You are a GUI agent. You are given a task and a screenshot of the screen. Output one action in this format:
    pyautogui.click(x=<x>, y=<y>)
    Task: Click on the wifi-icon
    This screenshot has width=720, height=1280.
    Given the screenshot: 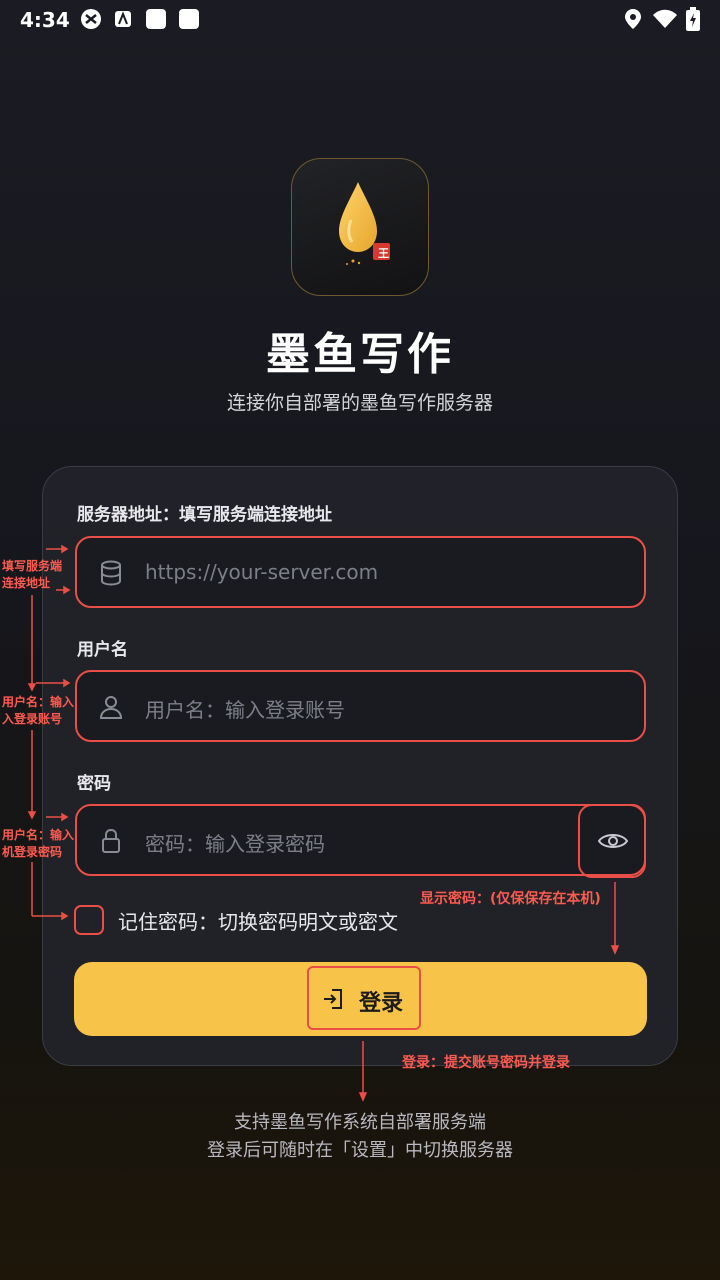 What is the action you would take?
    pyautogui.click(x=665, y=18)
    